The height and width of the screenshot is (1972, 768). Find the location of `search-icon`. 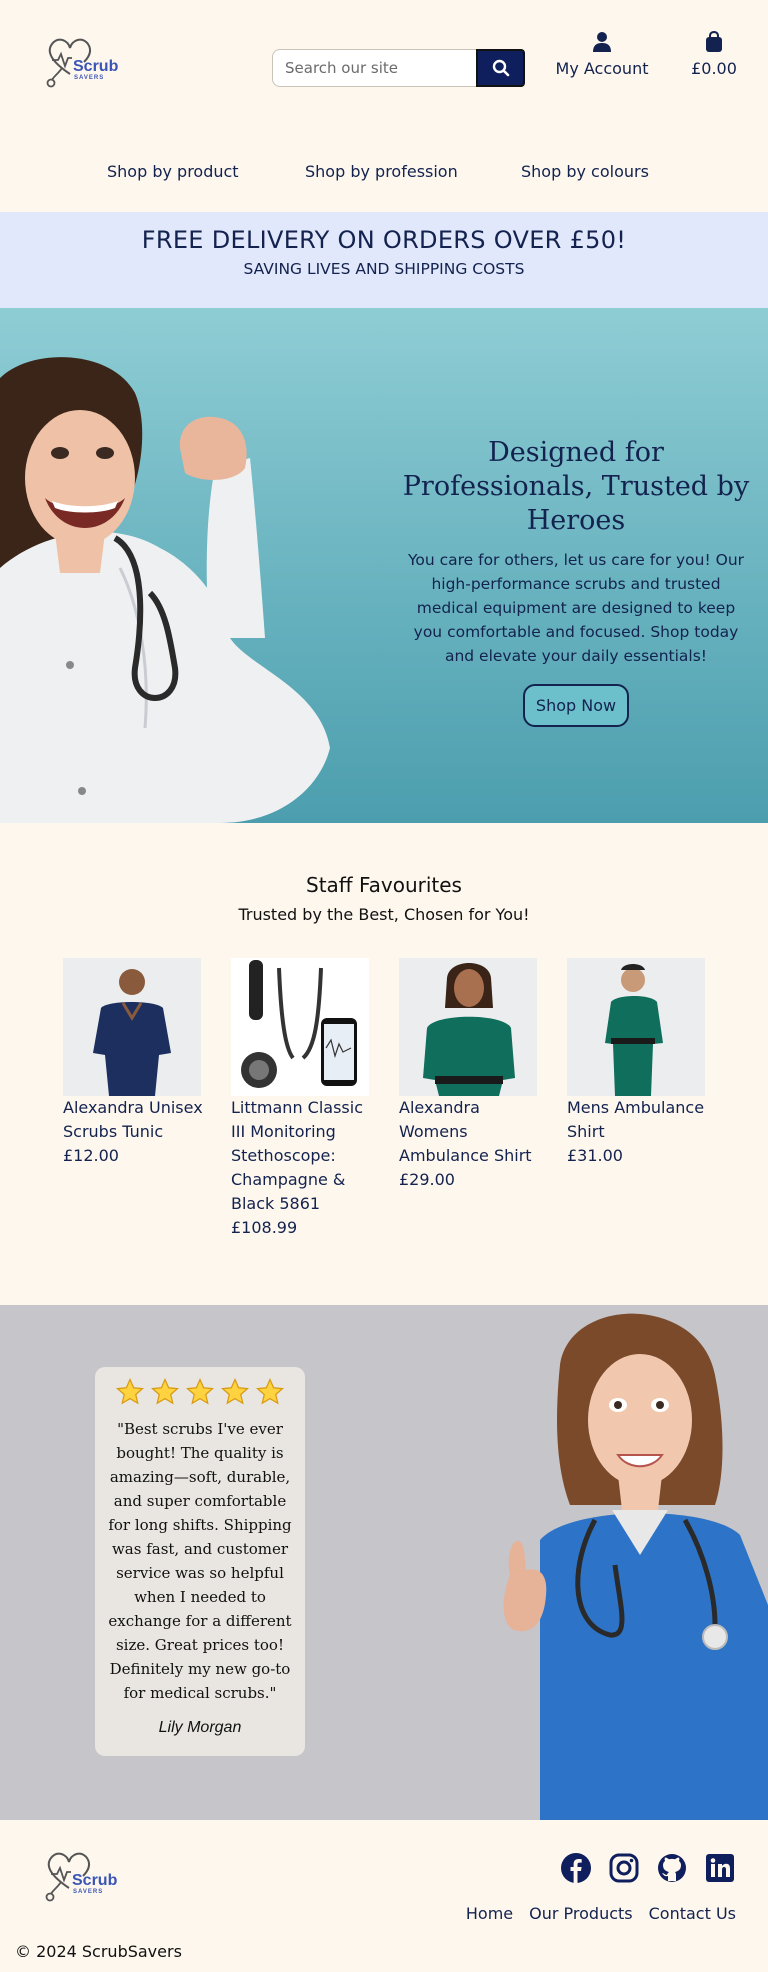

search-icon is located at coordinates (500, 68).